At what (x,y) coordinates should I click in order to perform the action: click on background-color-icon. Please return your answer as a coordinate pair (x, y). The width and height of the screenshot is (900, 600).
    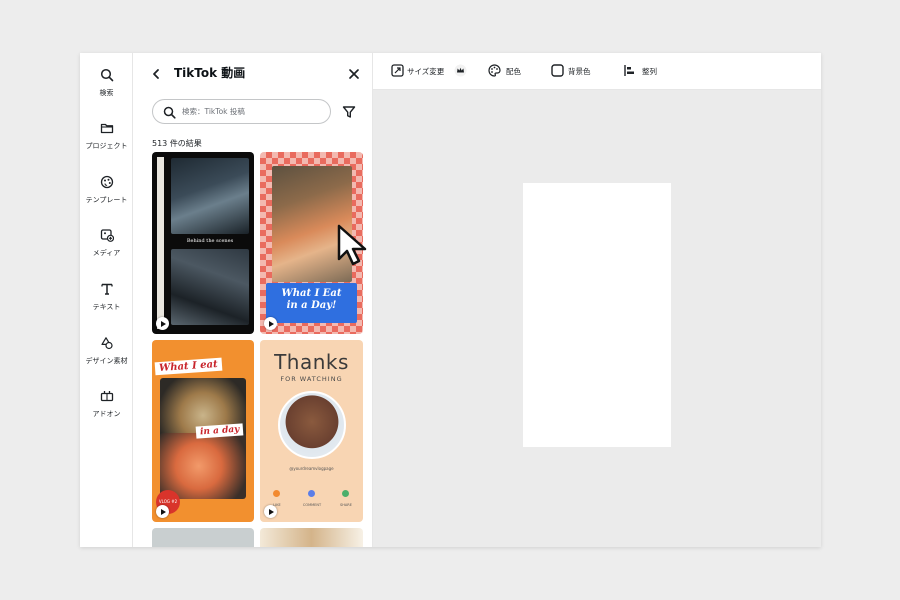
    Looking at the image, I should click on (557, 70).